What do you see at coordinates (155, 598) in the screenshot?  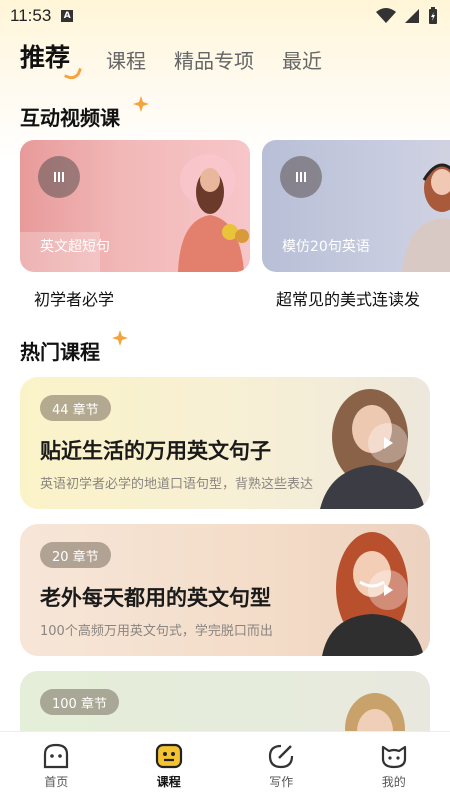 I see `course-title: 老外每天都用的英文句型` at bounding box center [155, 598].